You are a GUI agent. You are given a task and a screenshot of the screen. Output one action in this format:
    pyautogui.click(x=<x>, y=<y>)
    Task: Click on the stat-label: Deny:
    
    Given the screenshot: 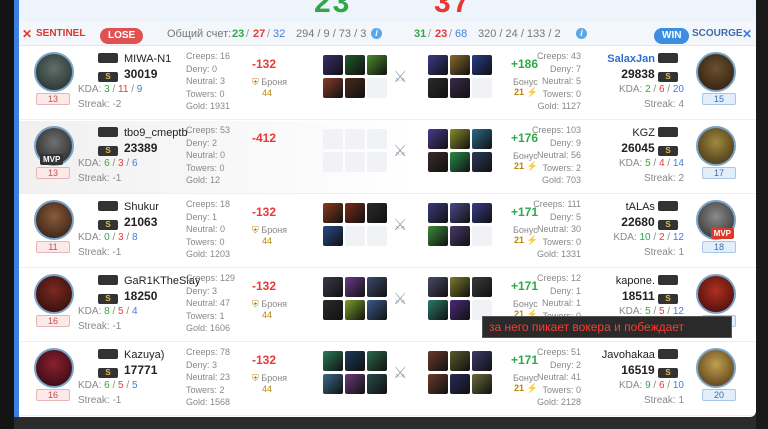 What is the action you would take?
    pyautogui.click(x=561, y=290)
    